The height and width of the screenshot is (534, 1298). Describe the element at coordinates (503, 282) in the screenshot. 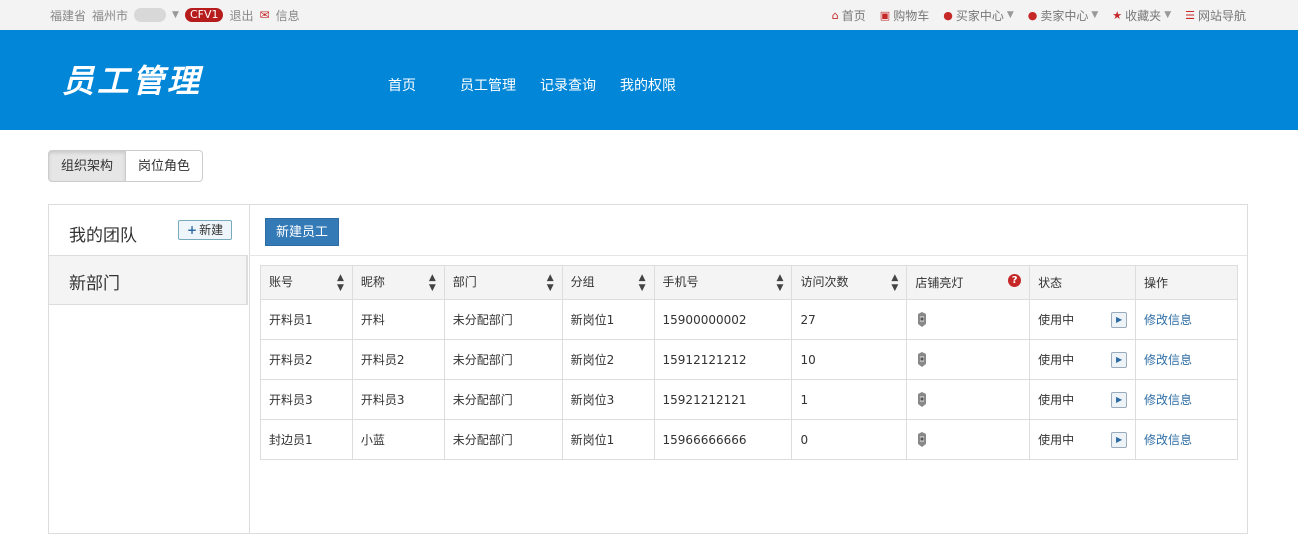

I see `col-department: 部门 ▲ ▼` at that location.